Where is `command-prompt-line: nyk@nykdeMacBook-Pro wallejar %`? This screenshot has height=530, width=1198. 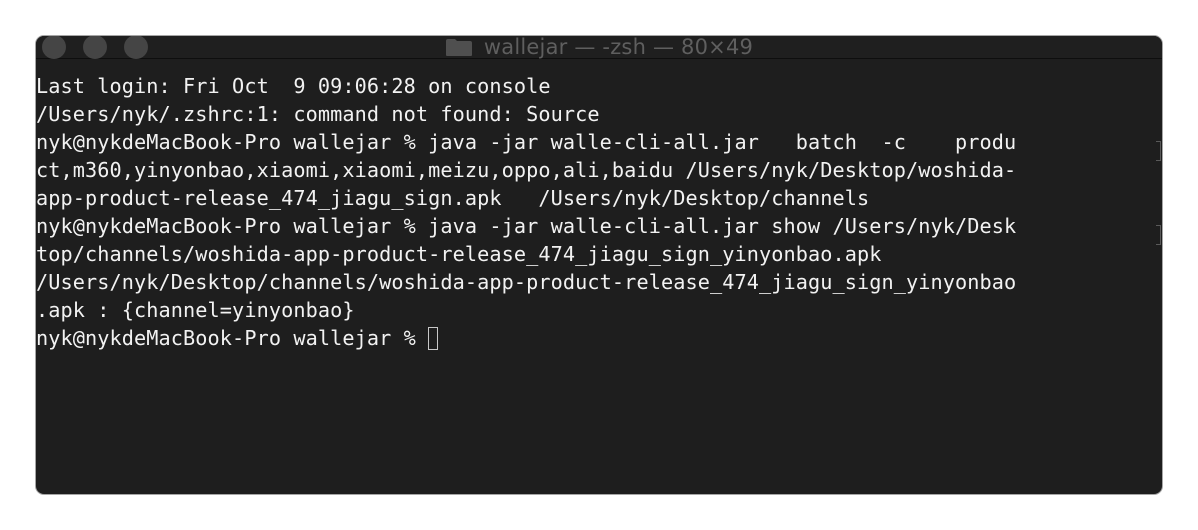
command-prompt-line: nyk@nykdeMacBook-Pro wallejar % is located at coordinates (599, 338).